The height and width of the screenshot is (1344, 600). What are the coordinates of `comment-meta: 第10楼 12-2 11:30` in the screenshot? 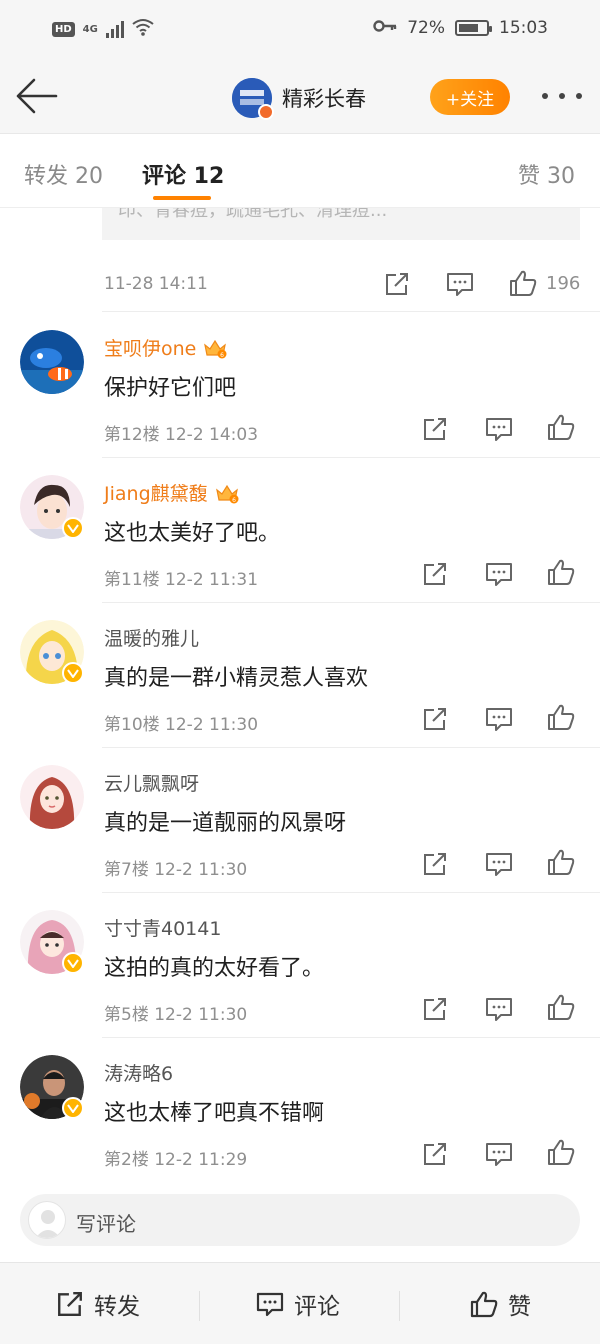 It's located at (181, 722).